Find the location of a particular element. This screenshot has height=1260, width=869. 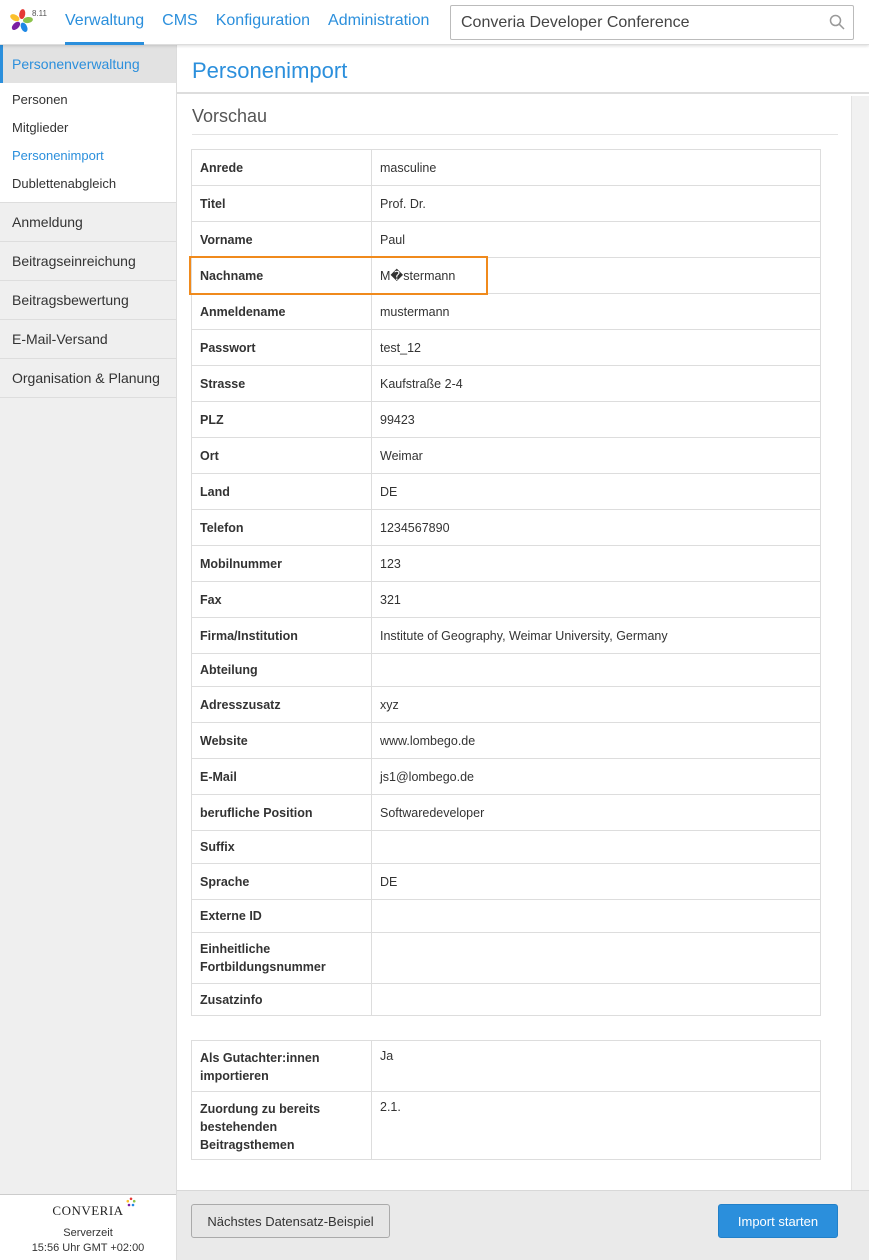

table-row: Vorname Paul is located at coordinates (506, 239).